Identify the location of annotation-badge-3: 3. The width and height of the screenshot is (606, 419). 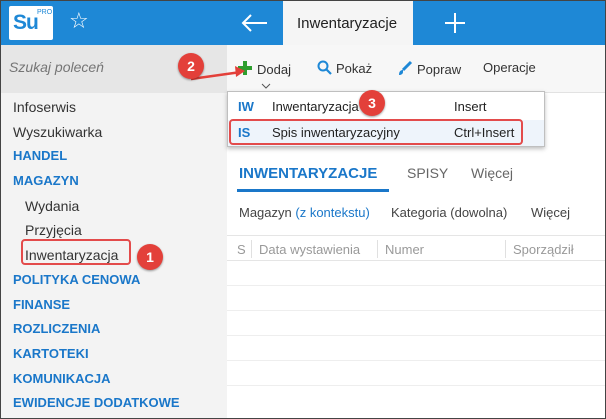
(372, 103).